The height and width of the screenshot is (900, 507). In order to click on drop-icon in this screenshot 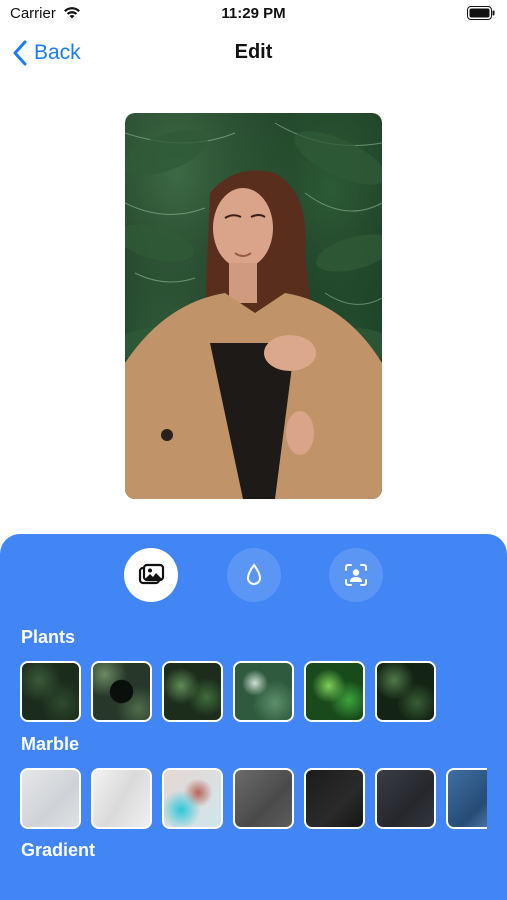, I will do `click(254, 574)`.